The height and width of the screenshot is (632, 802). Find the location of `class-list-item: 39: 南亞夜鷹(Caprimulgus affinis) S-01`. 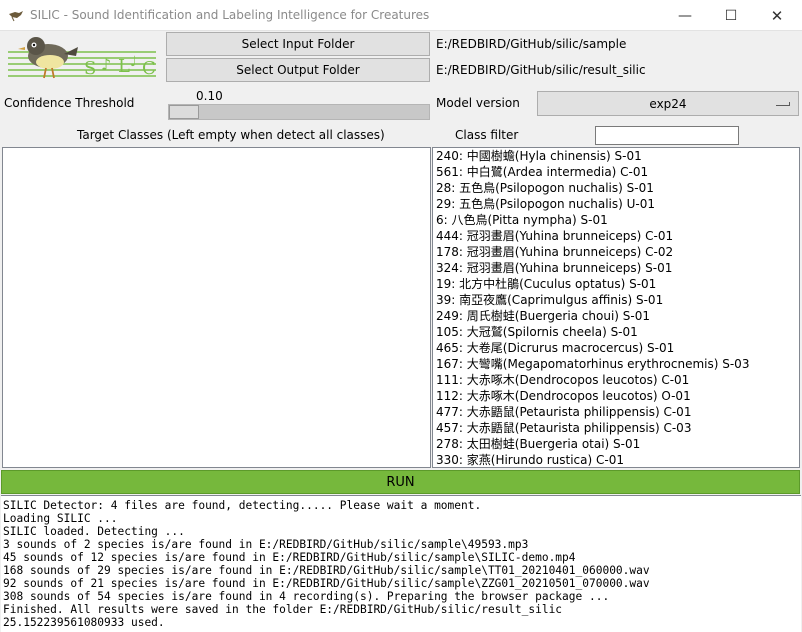

class-list-item: 39: 南亞夜鷹(Caprimulgus affinis) S-01 is located at coordinates (616, 300).